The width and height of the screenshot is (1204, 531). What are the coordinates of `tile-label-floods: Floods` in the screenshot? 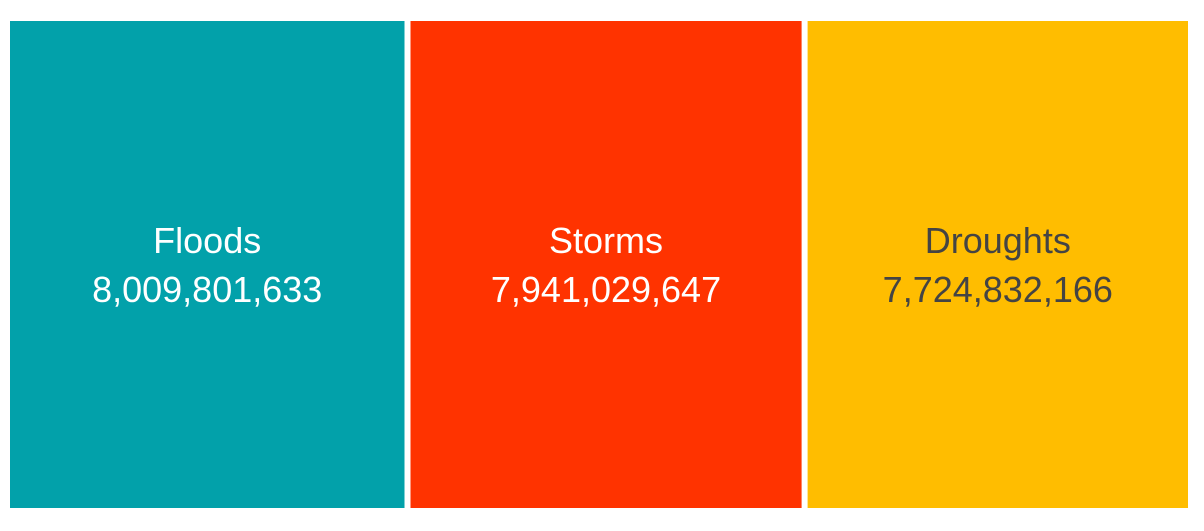 It's located at (207, 240).